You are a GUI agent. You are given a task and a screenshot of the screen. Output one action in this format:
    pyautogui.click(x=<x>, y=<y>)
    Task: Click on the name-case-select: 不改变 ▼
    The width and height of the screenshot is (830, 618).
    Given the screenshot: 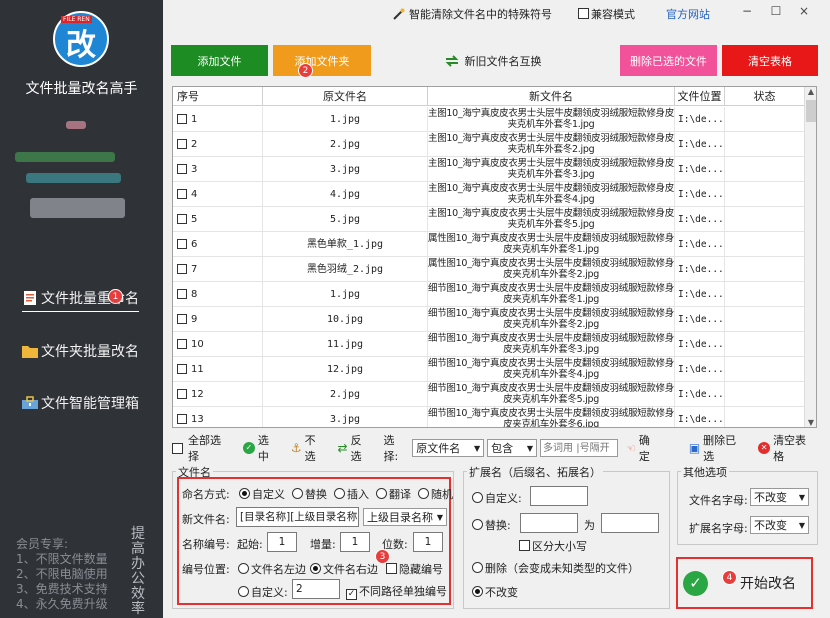 What is the action you would take?
    pyautogui.click(x=779, y=497)
    